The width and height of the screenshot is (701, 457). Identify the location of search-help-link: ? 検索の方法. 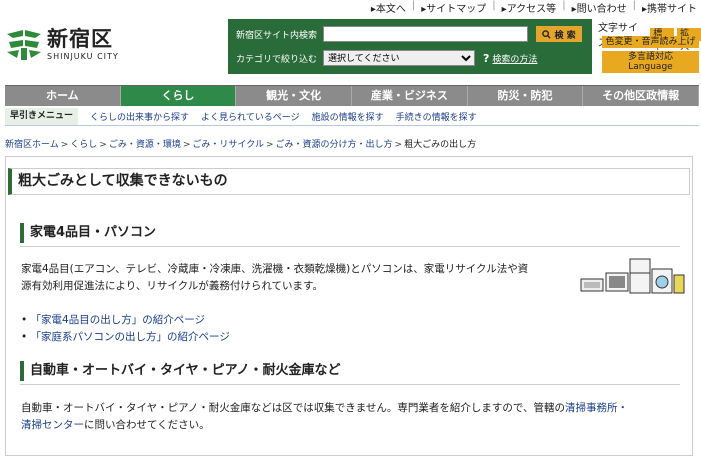
(510, 58).